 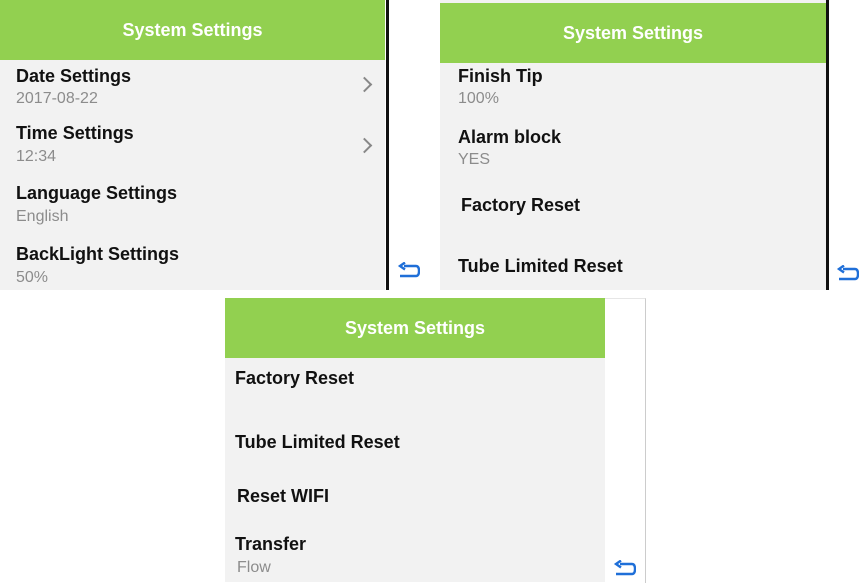 I want to click on item-value: 100%, so click(x=478, y=98).